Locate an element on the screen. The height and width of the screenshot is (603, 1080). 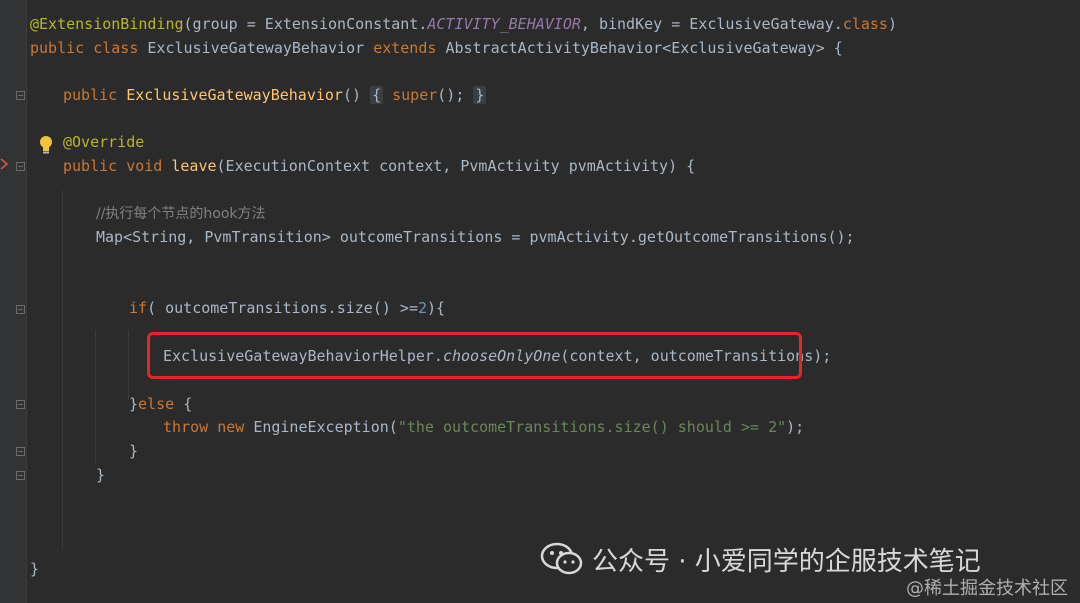
keyword-token: throw is located at coordinates (186, 427).